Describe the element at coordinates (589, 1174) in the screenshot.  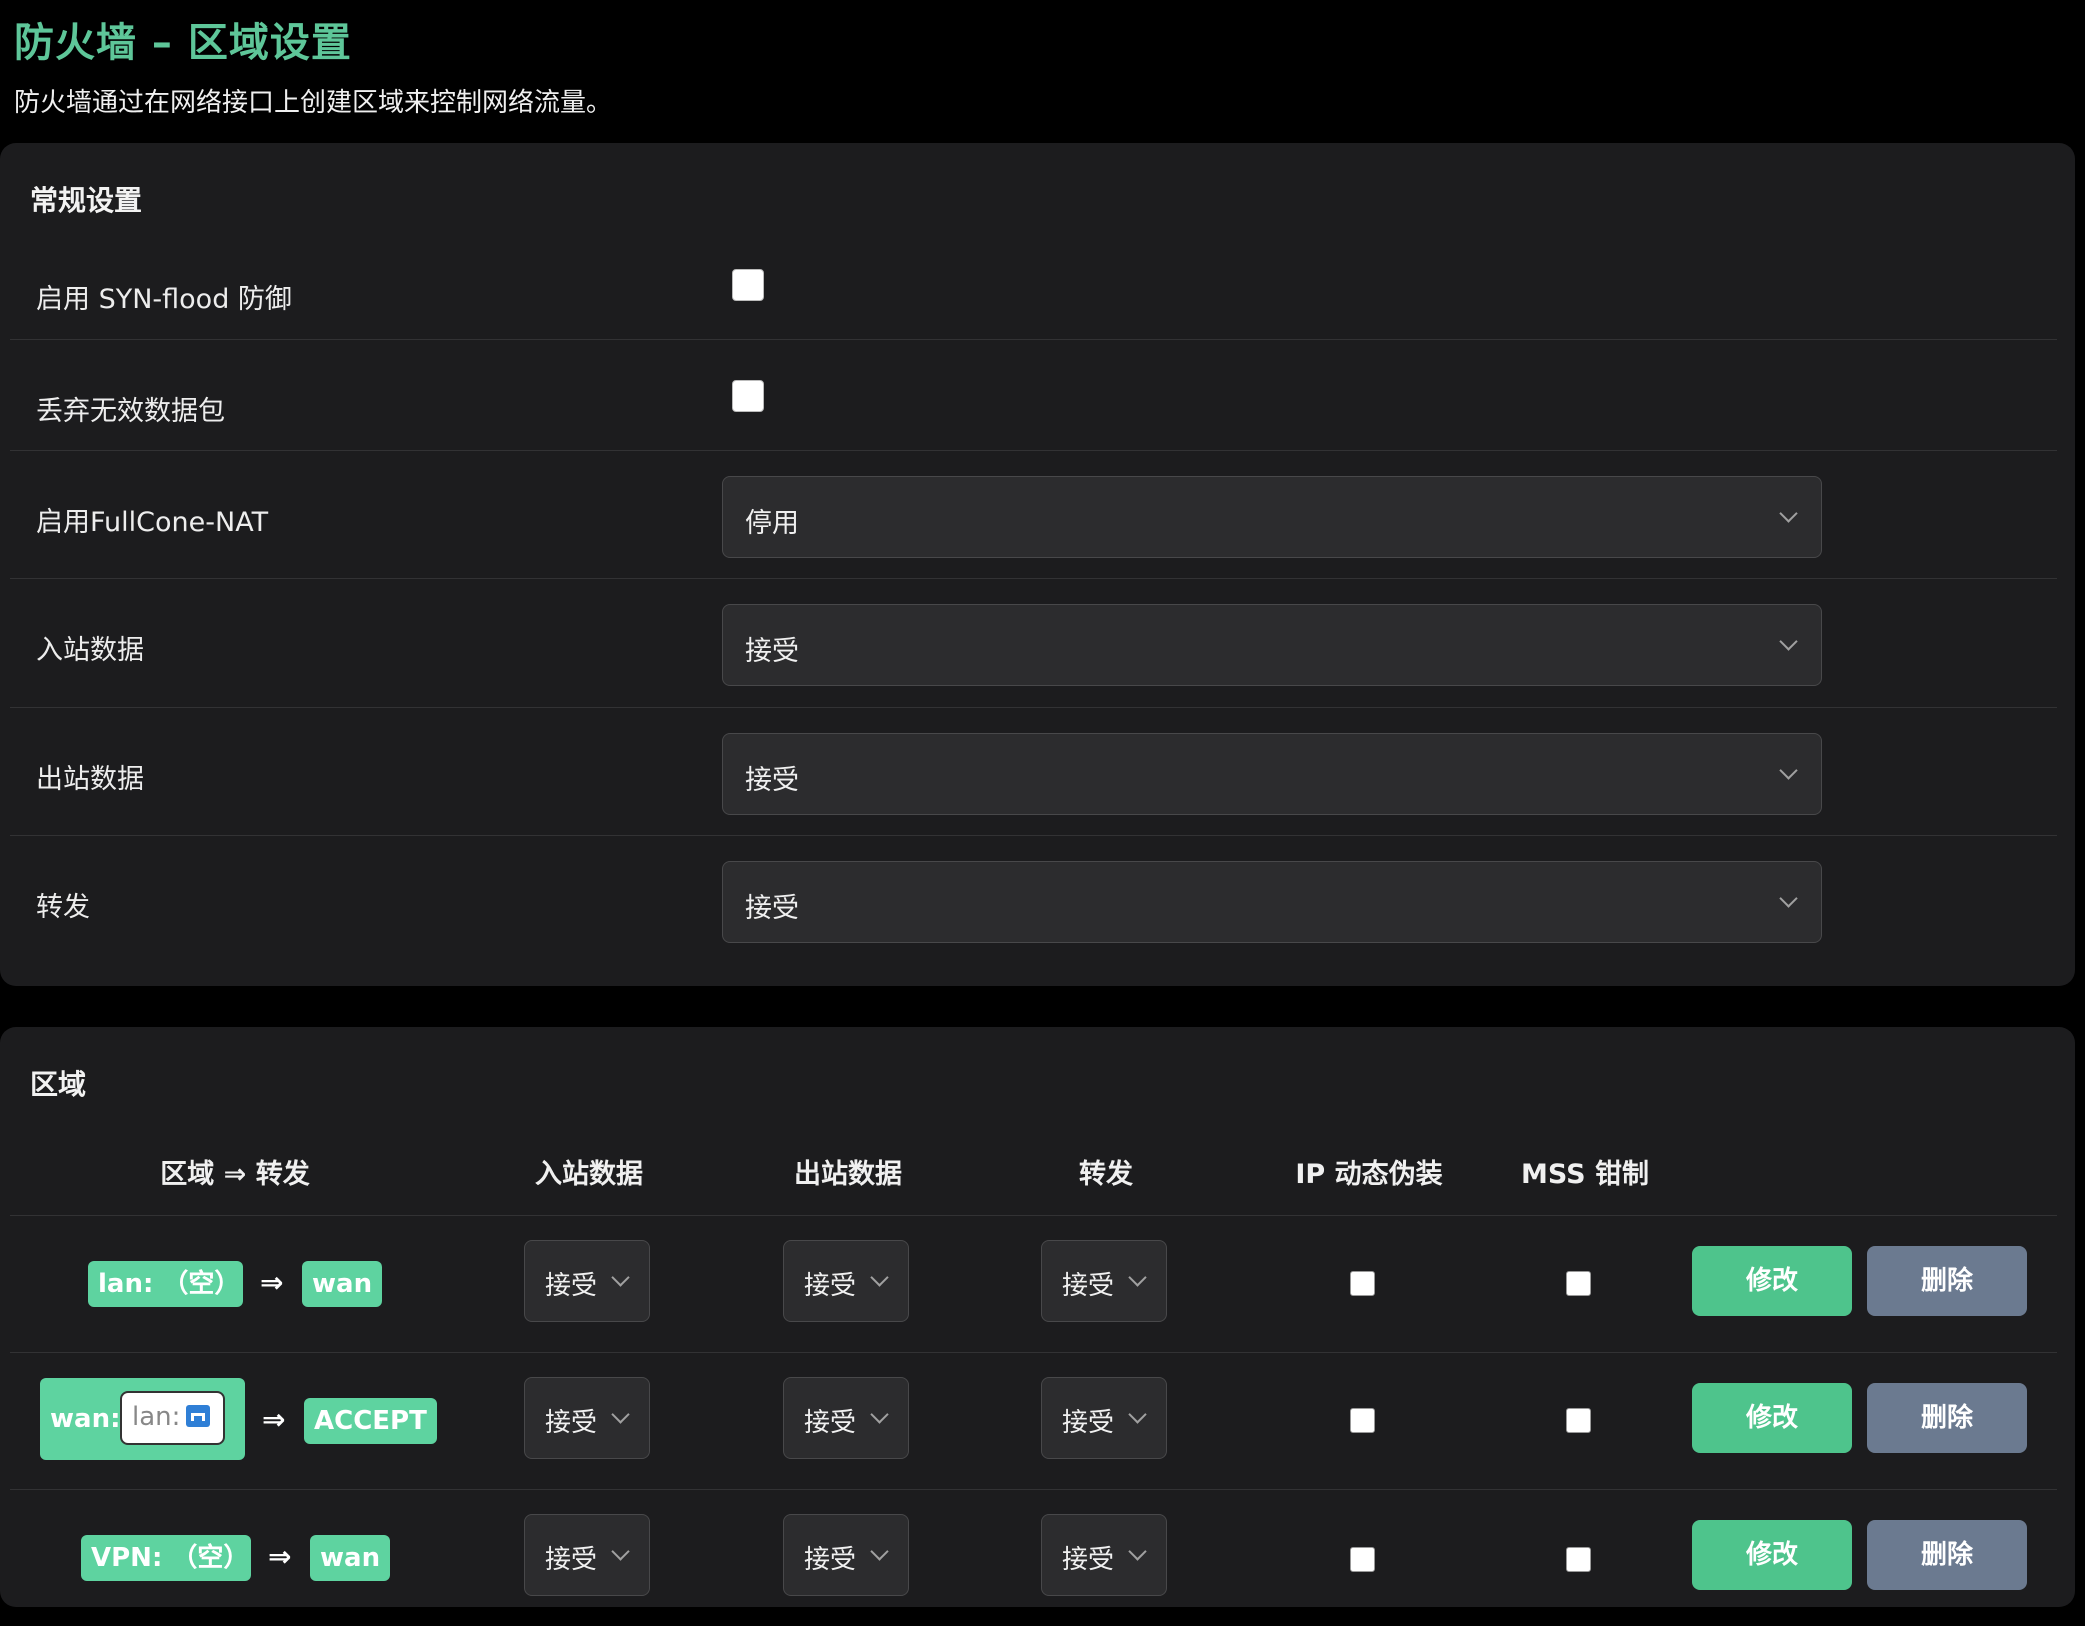
I see `column-header-input: 入站数据` at that location.